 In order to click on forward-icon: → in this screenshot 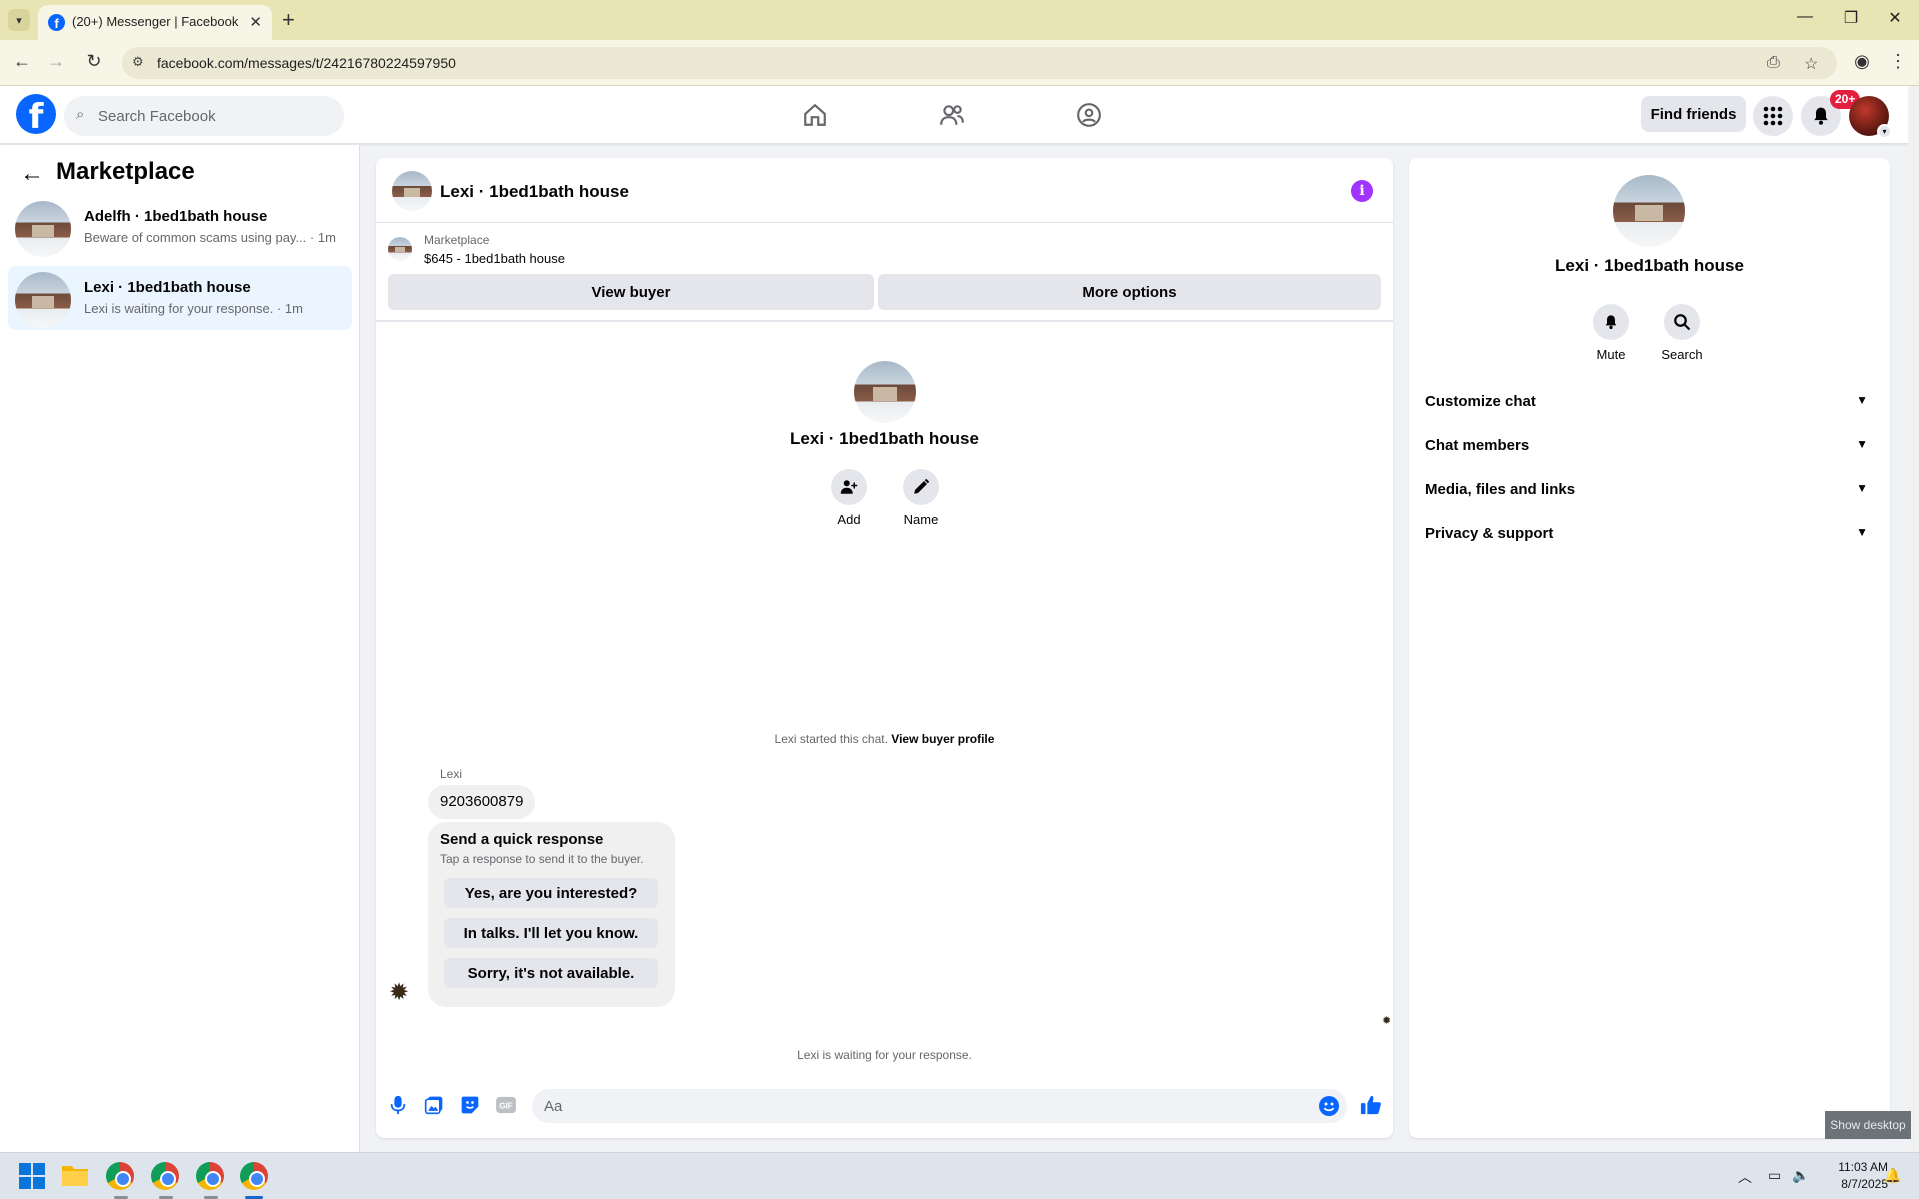, I will do `click(56, 61)`.